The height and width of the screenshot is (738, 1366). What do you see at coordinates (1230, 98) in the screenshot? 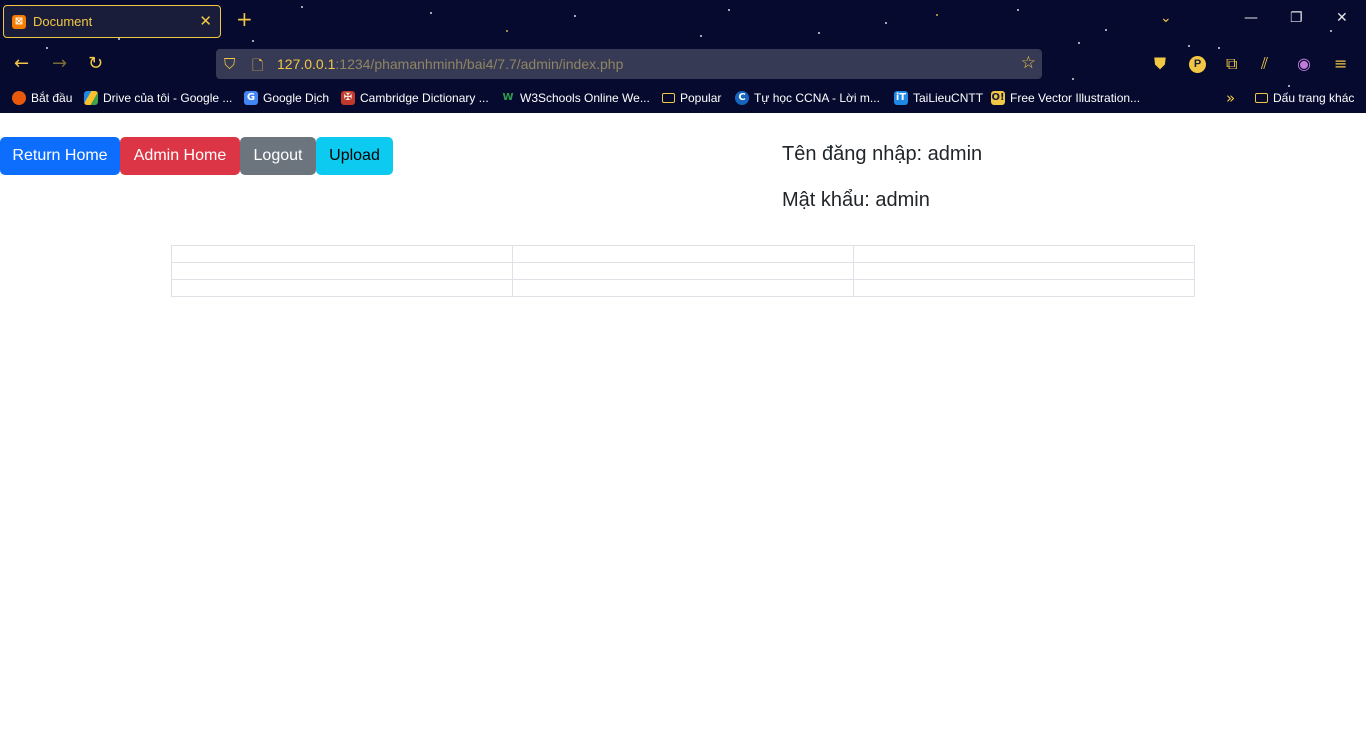
I see `chevron-double-right-icon: »` at bounding box center [1230, 98].